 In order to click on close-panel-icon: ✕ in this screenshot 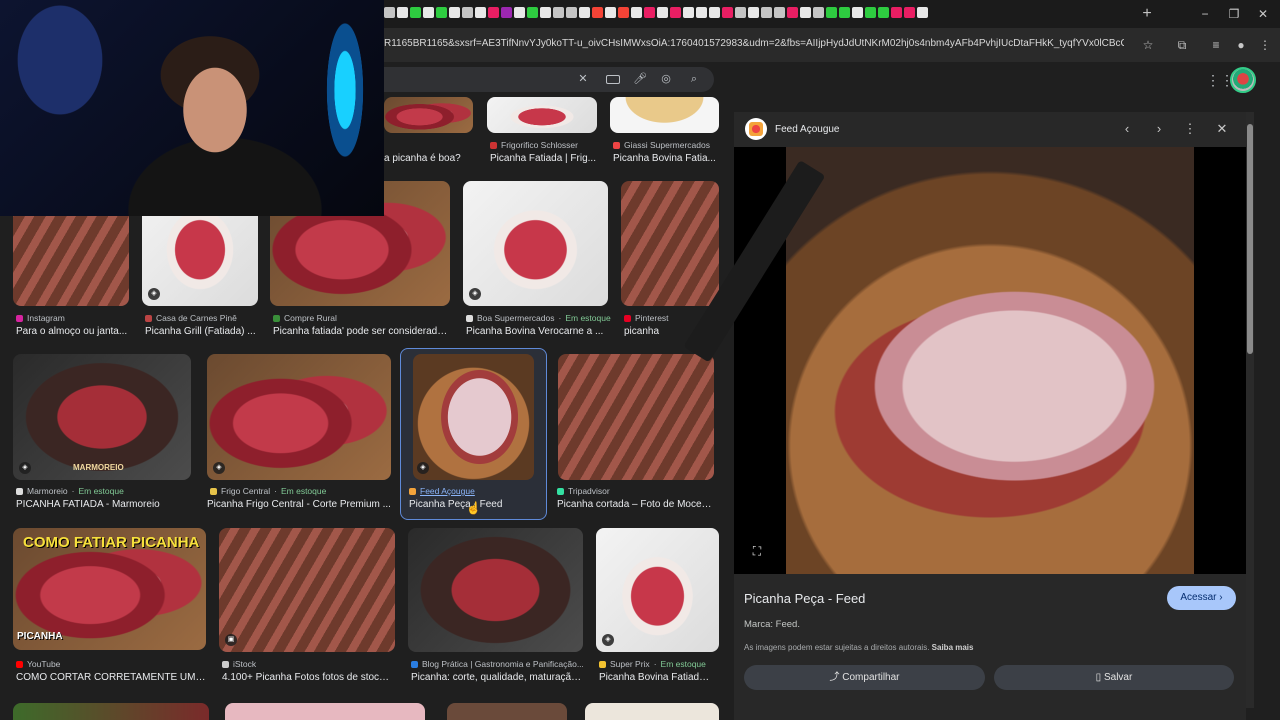, I will do `click(1222, 129)`.